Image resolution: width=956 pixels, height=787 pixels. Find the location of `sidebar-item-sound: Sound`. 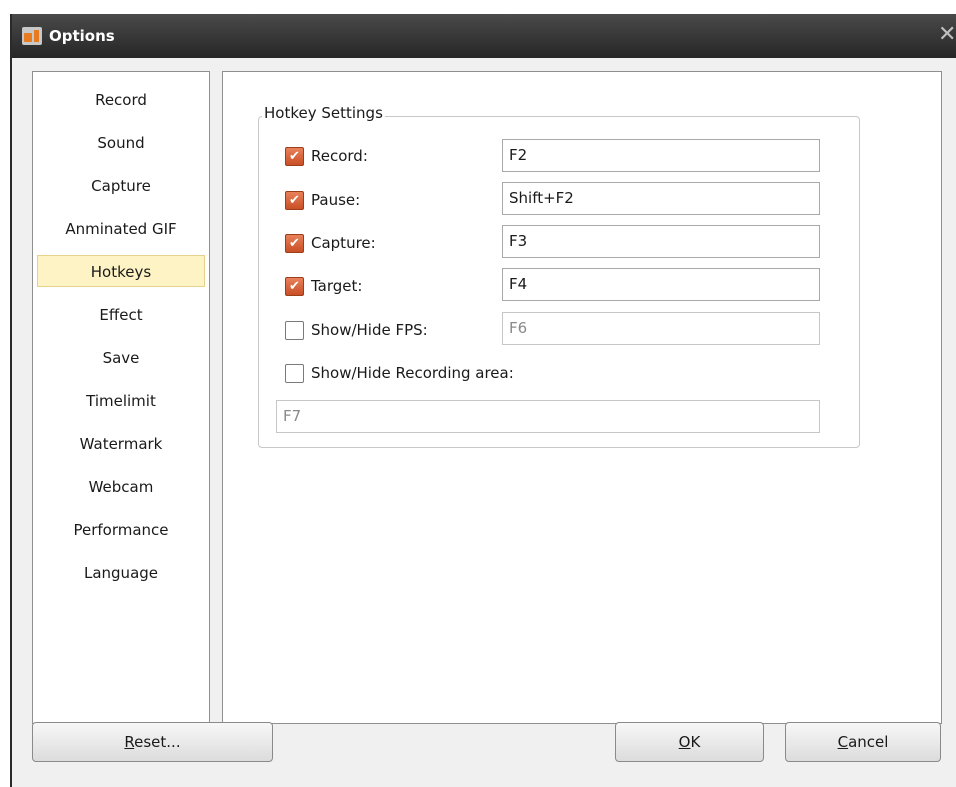

sidebar-item-sound: Sound is located at coordinates (121, 142).